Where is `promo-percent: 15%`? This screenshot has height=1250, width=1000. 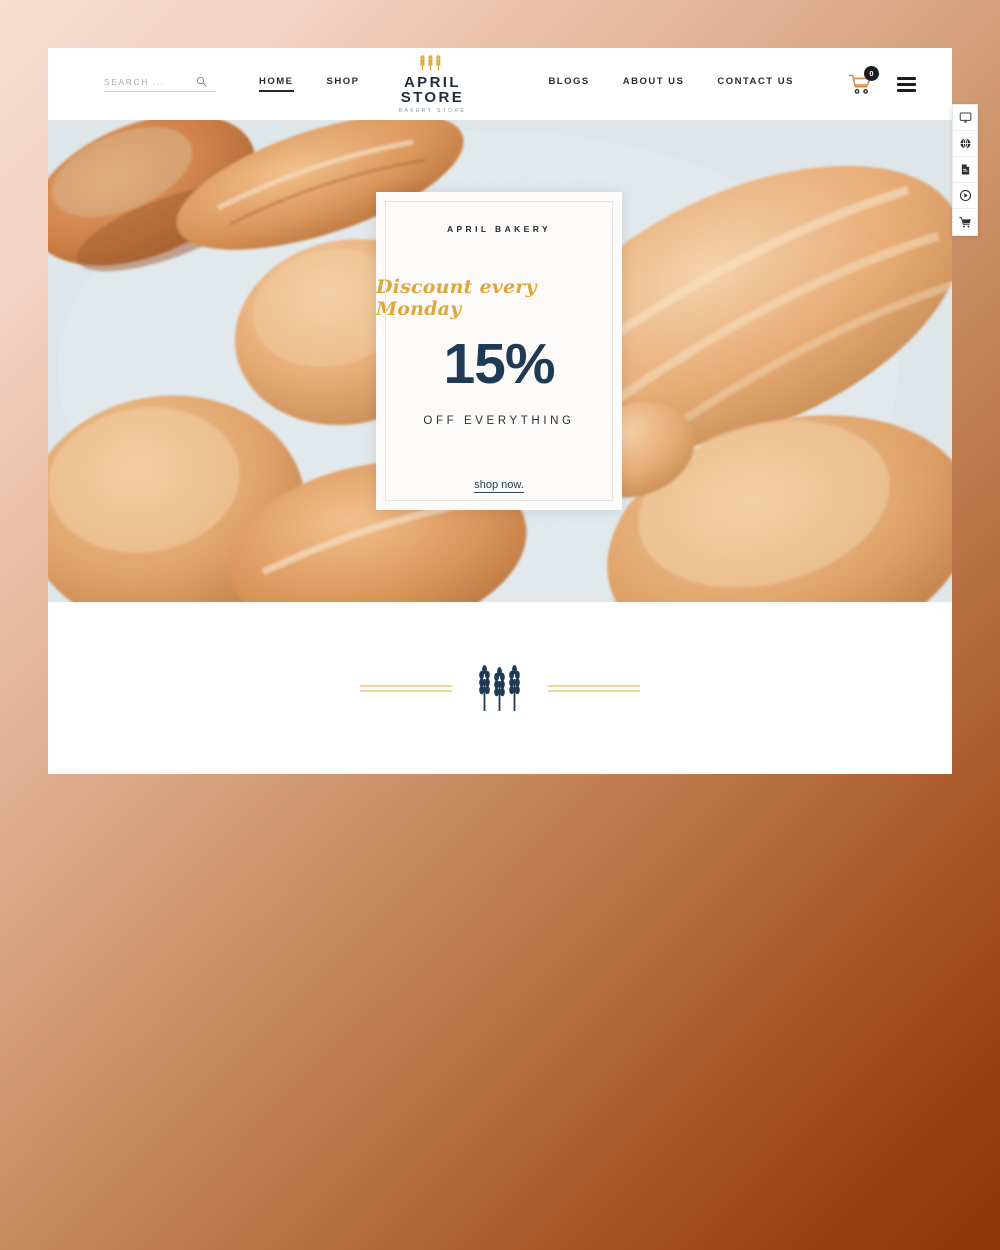
promo-percent: 15% is located at coordinates (499, 364).